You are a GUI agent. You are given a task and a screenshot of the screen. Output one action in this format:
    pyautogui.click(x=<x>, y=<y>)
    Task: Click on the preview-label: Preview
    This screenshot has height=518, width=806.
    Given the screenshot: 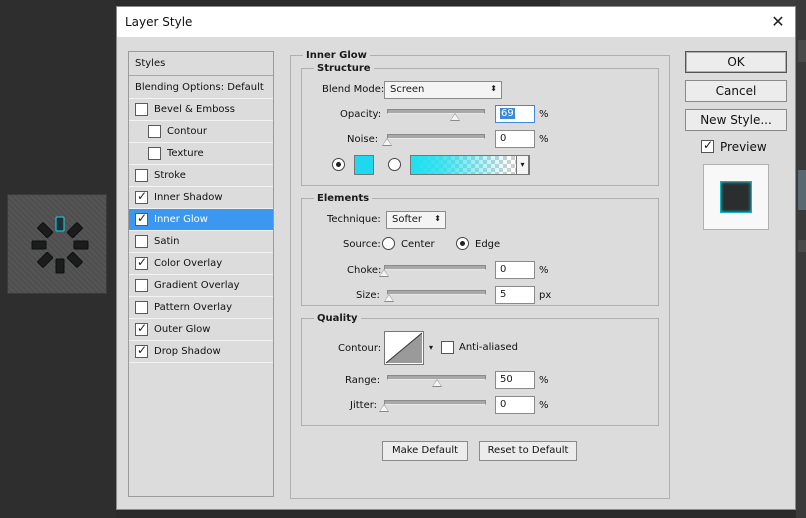 What is the action you would take?
    pyautogui.click(x=743, y=147)
    